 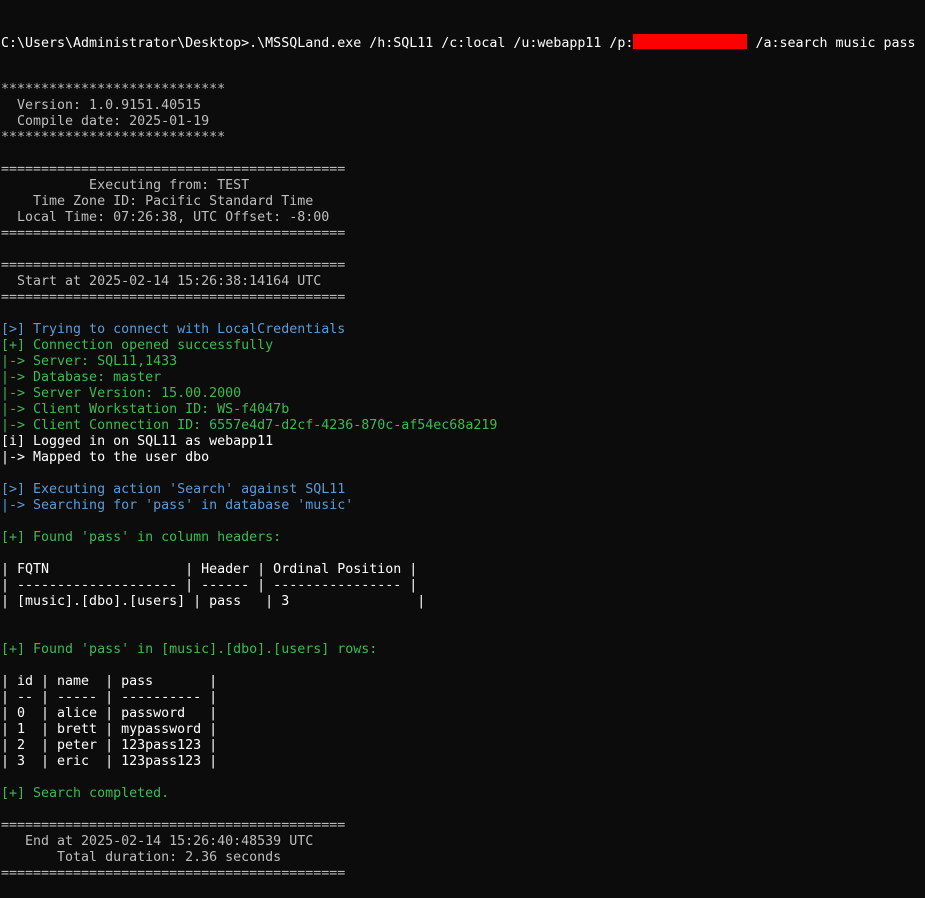 What do you see at coordinates (101, 105) in the screenshot?
I see `output-line: Version: 1.0.9151.40515` at bounding box center [101, 105].